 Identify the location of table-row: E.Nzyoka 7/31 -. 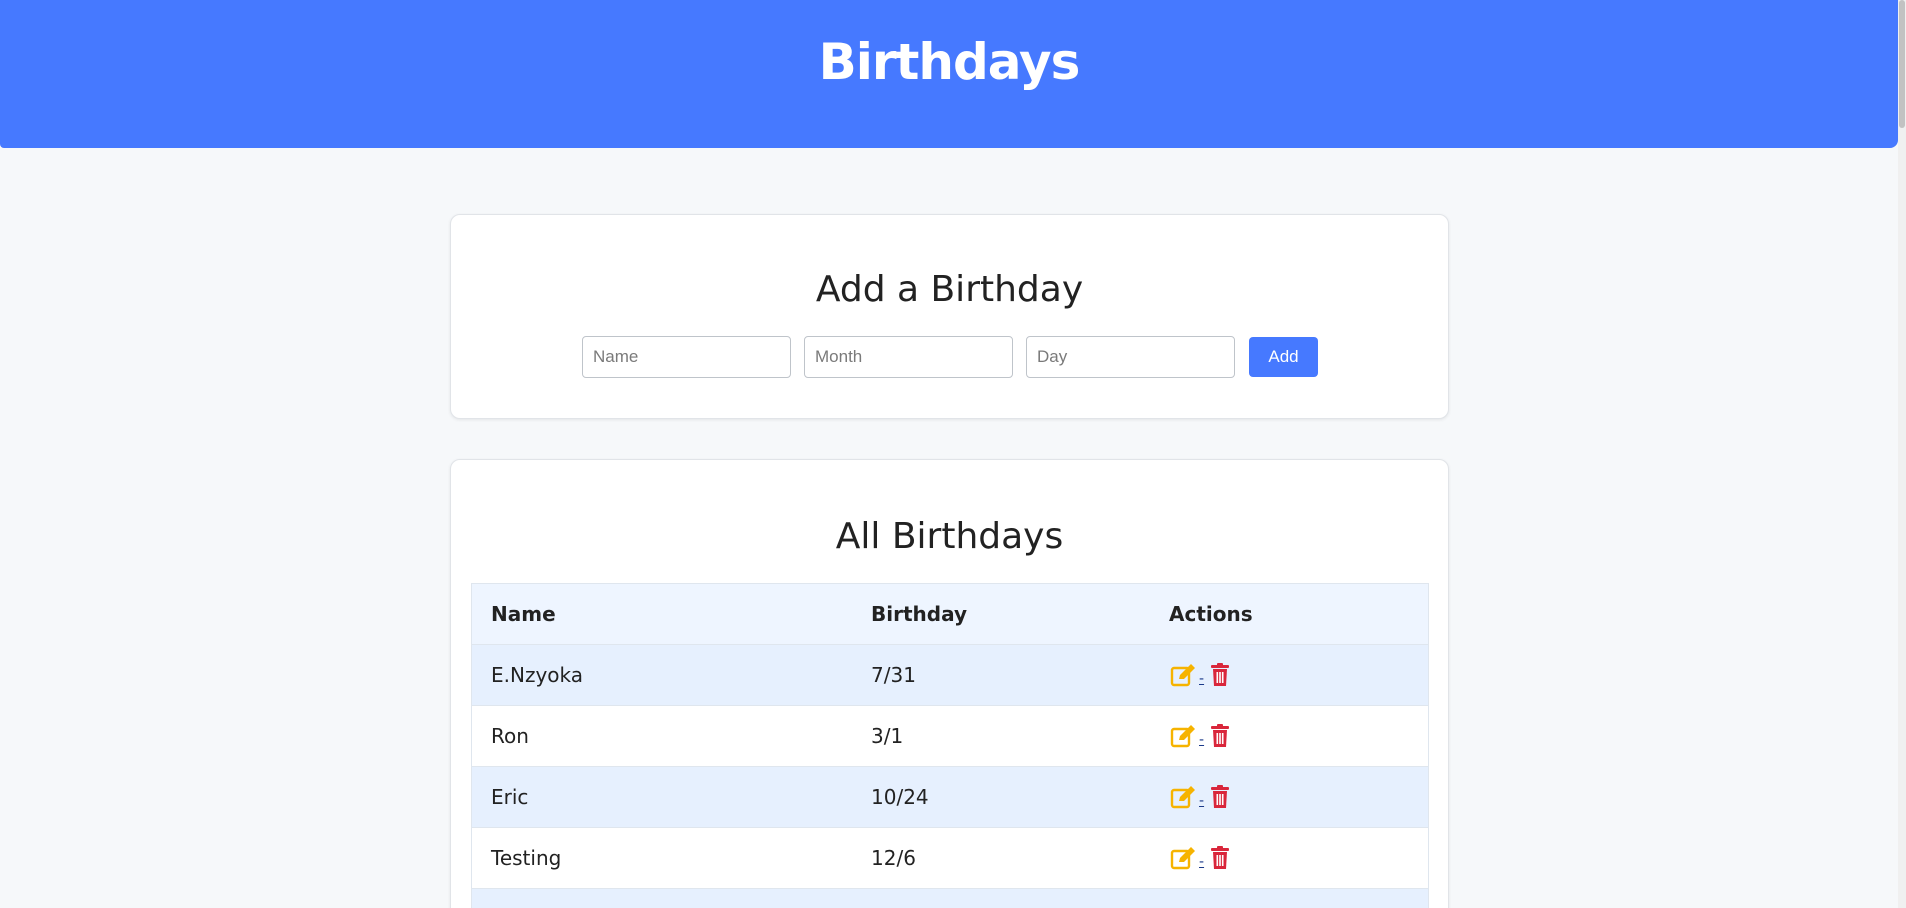
(950, 675).